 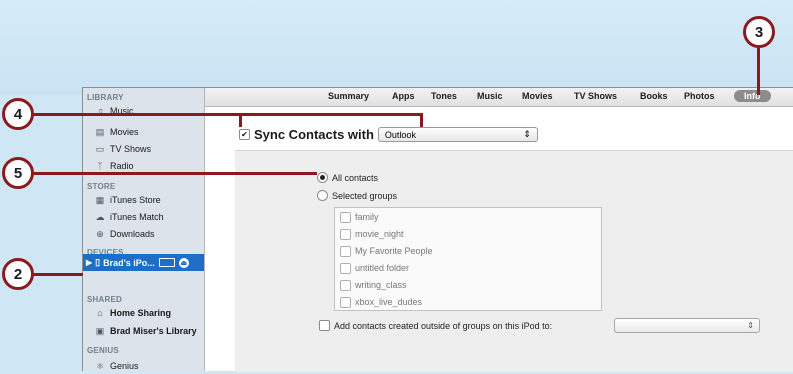 I want to click on callout-2: 2, so click(x=18, y=274).